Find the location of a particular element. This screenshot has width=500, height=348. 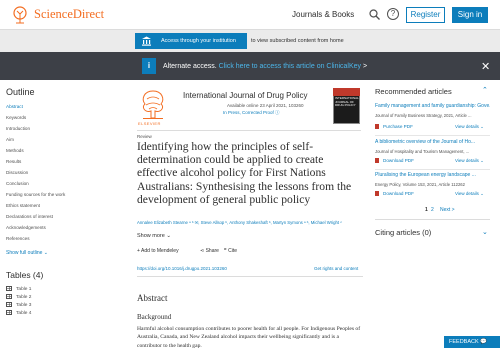

elsevier-wordmark: ELSEVIER is located at coordinates (149, 123).